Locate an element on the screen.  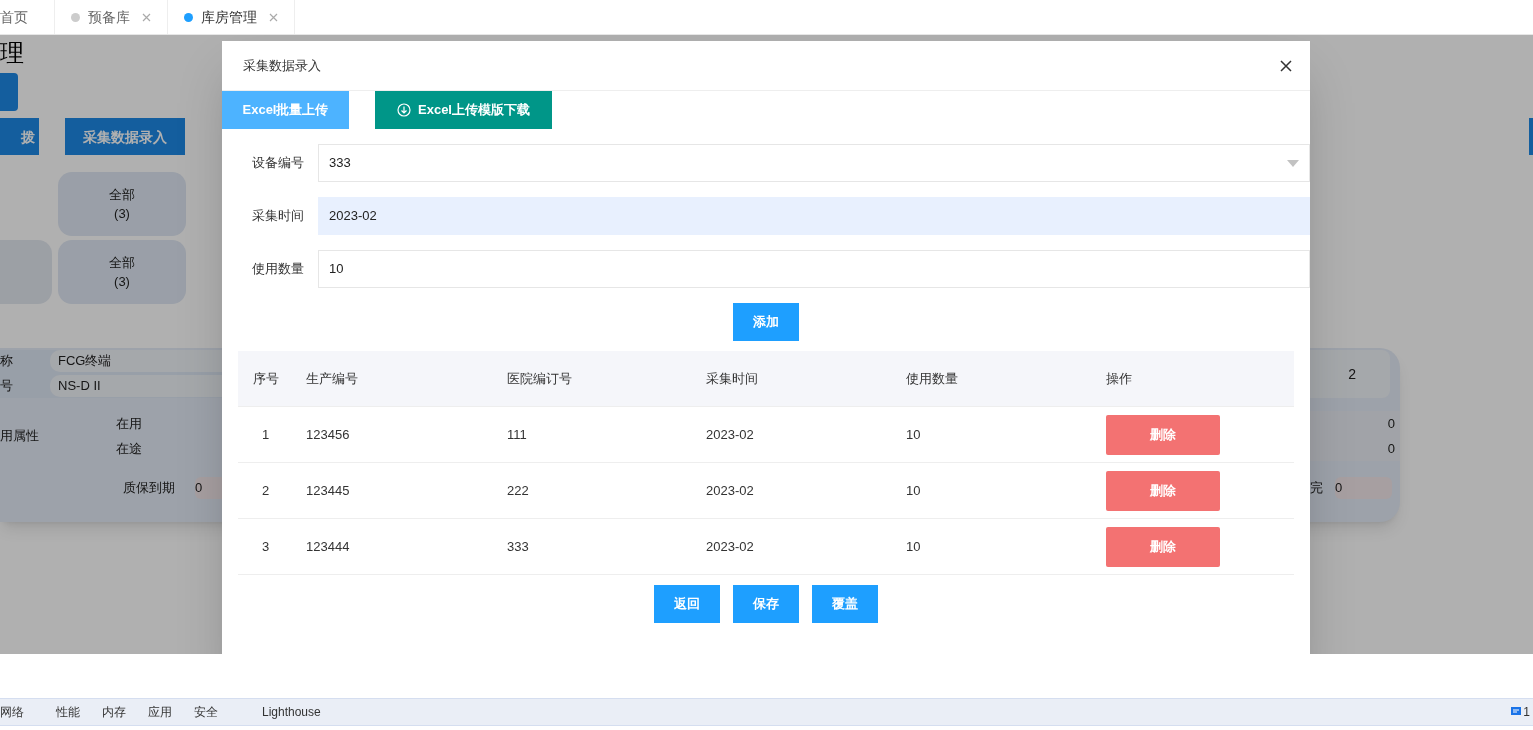
caret-down-icon is located at coordinates (1293, 163).